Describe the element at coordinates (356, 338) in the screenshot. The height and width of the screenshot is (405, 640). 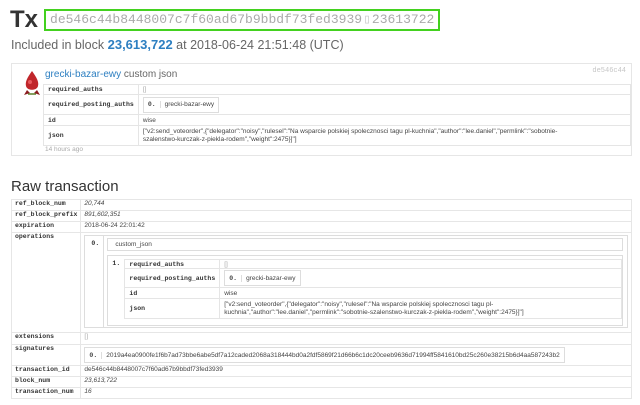
I see `extensions-value: []` at that location.